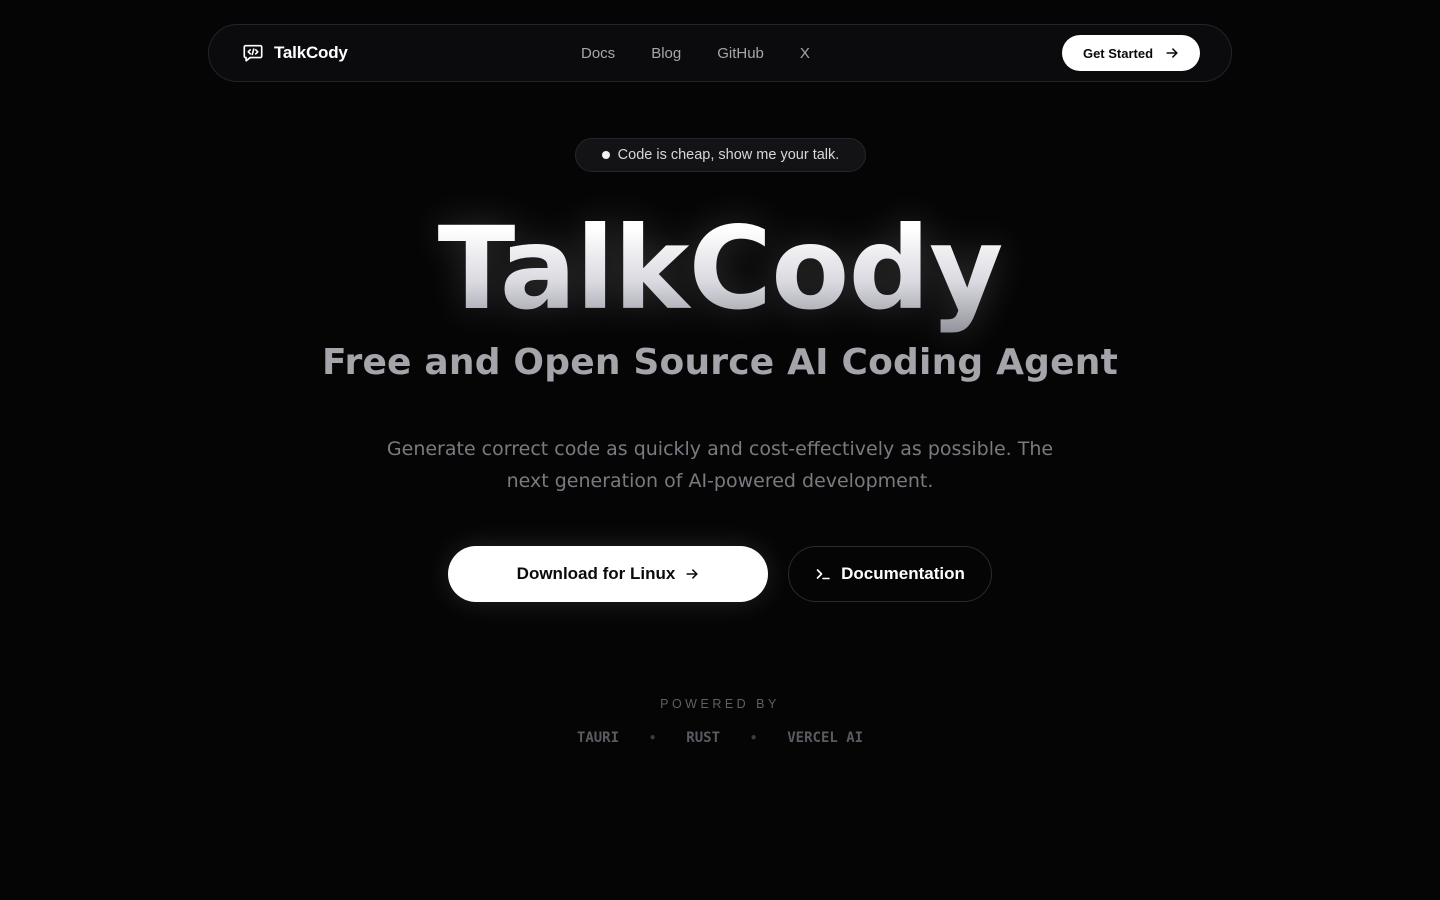 This screenshot has height=900, width=1440. What do you see at coordinates (598, 738) in the screenshot?
I see `powered-item-tauri: TAURI` at bounding box center [598, 738].